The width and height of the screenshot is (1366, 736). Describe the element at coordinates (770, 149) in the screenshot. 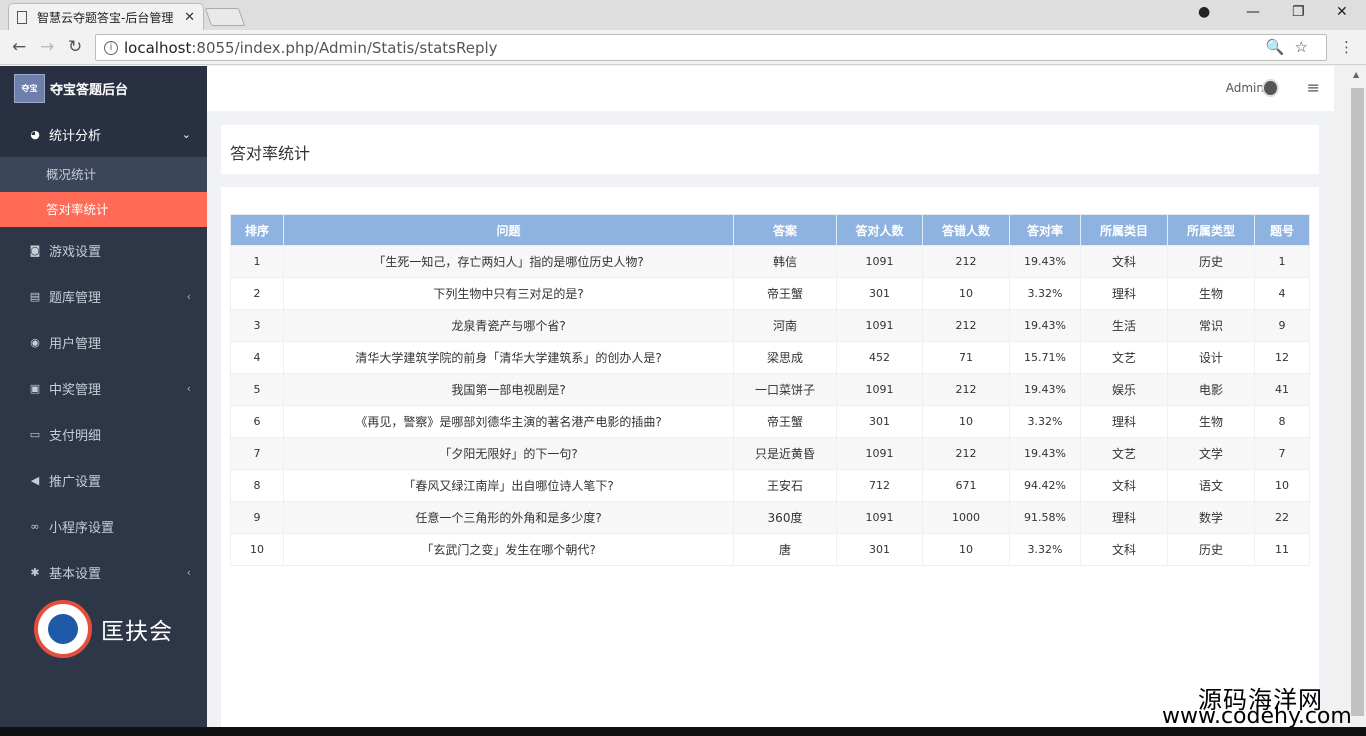

I see `page-title: 答对率统计` at that location.